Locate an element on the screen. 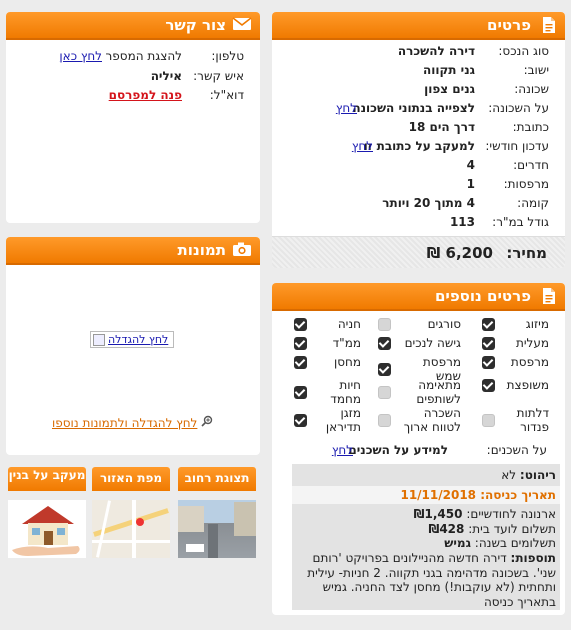  feature-label: מיזוג is located at coordinates (537, 324).